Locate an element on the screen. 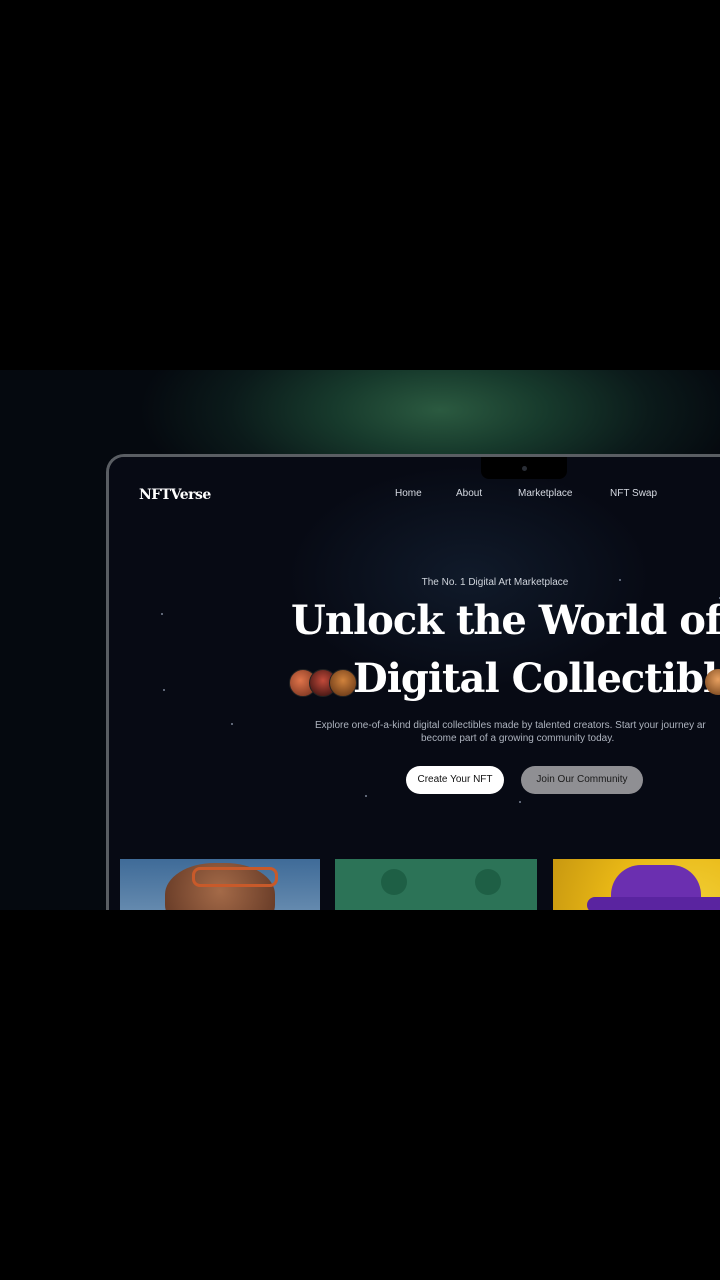  hat-brim is located at coordinates (653, 903).